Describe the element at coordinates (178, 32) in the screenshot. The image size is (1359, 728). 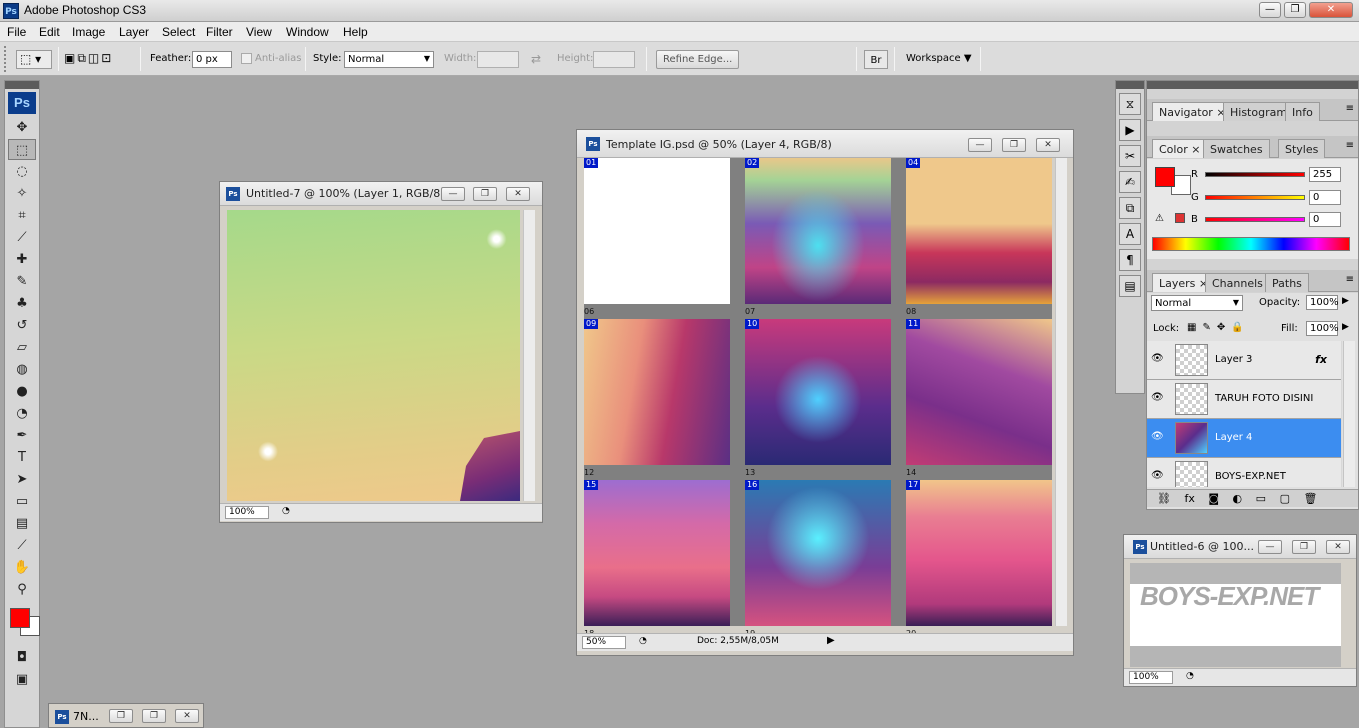
I see `menu-select: Select` at that location.